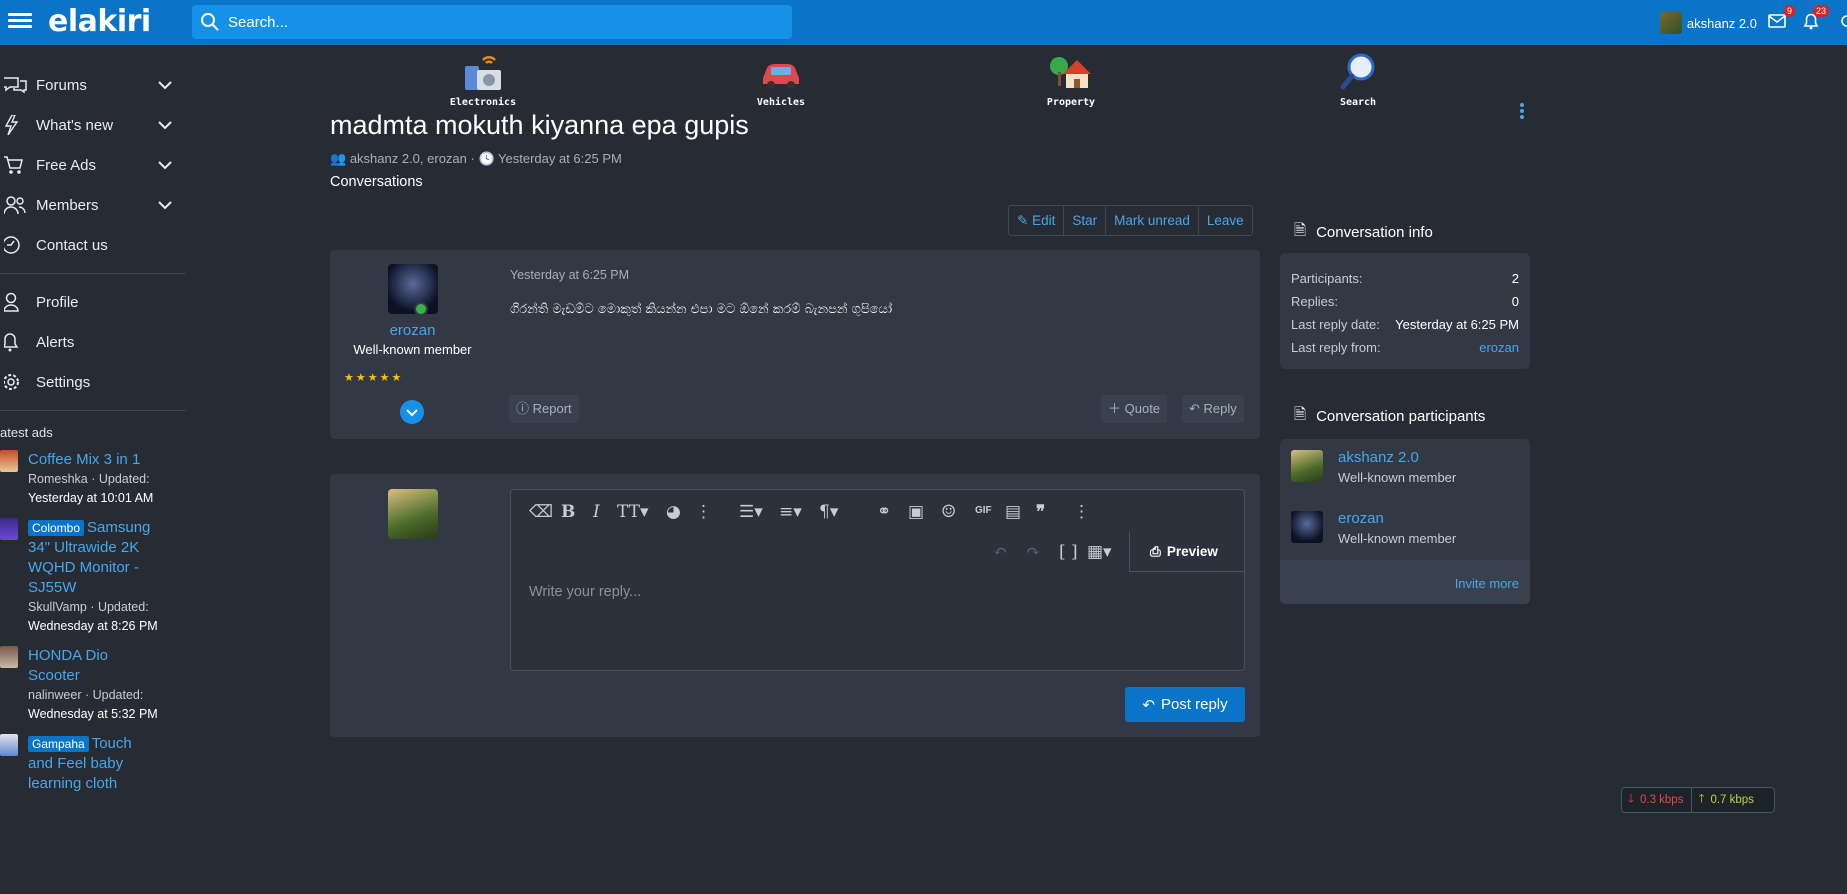  What do you see at coordinates (1152, 220) in the screenshot?
I see `mark-unread-button: Mark unread` at bounding box center [1152, 220].